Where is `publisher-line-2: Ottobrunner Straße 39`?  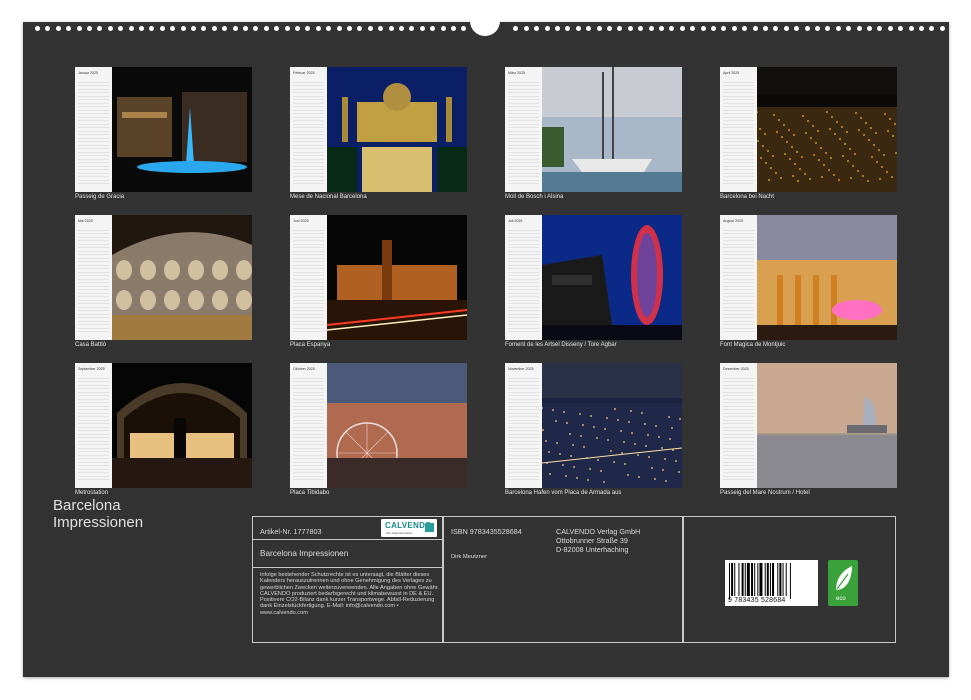 publisher-line-2: Ottobrunner Straße 39 is located at coordinates (592, 540).